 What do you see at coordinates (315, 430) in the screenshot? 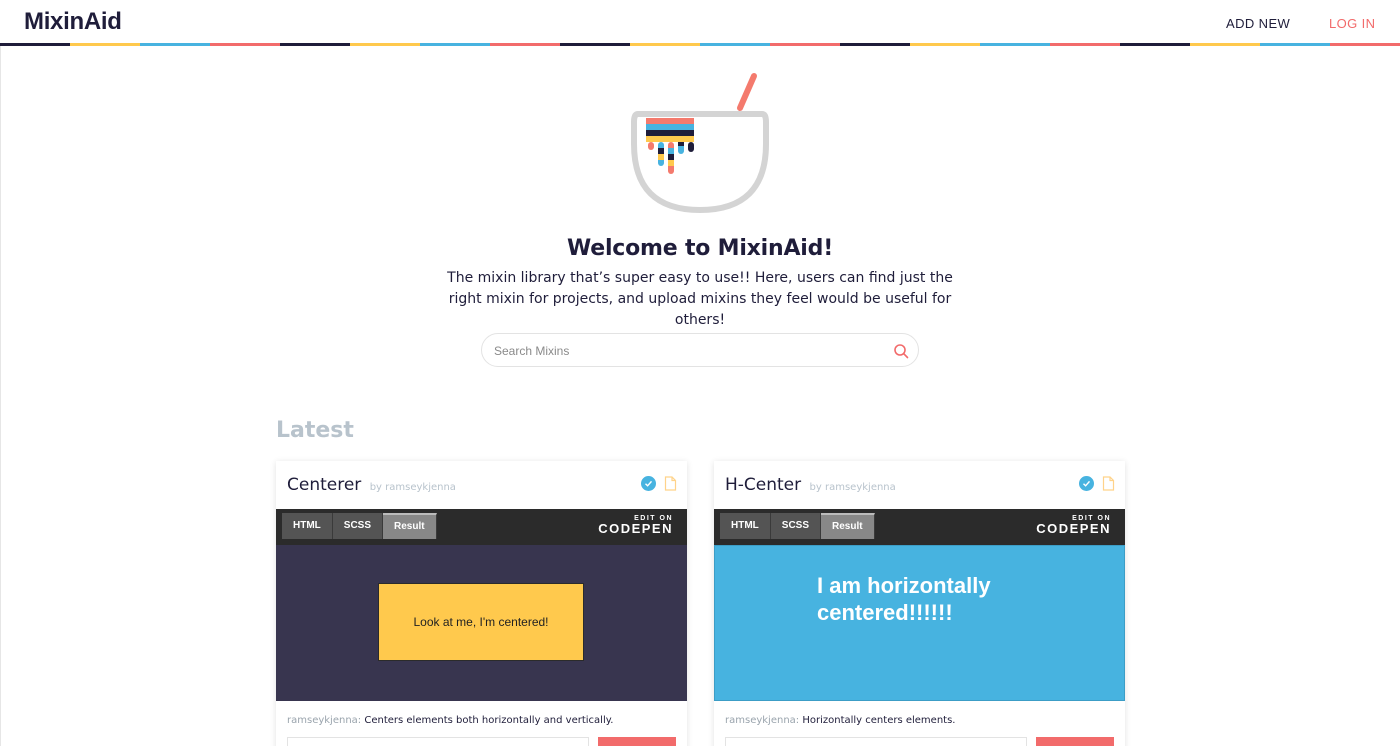
I see `latest-heading: Latest` at bounding box center [315, 430].